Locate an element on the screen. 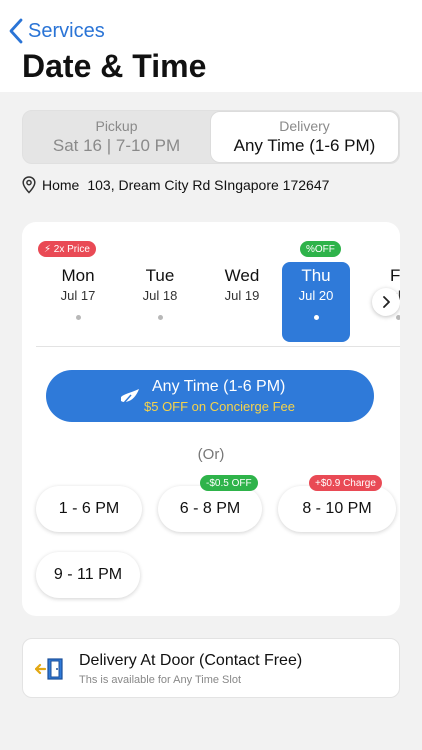 This screenshot has width=422, height=750. back-button: Services is located at coordinates (56, 31).